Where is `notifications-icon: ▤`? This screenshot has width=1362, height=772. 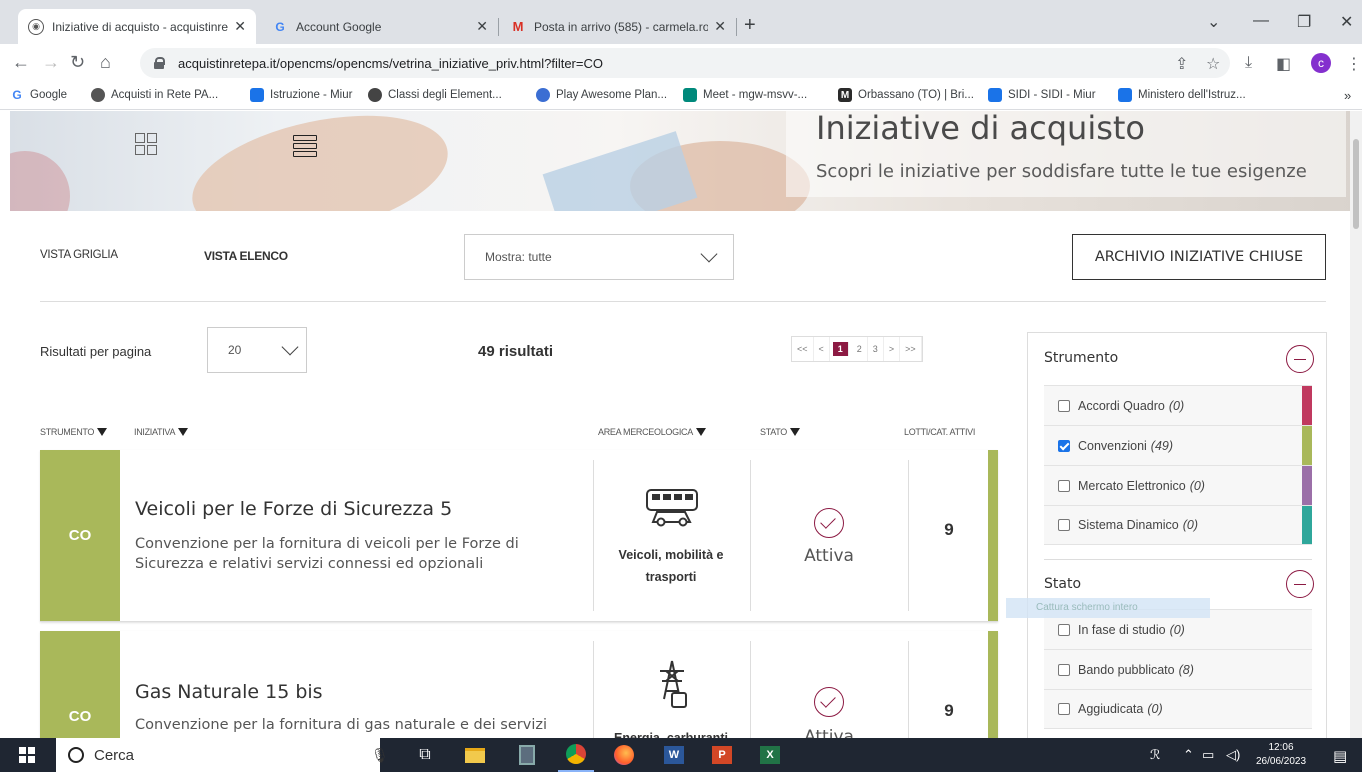
notifications-icon: ▤ is located at coordinates (1340, 756).